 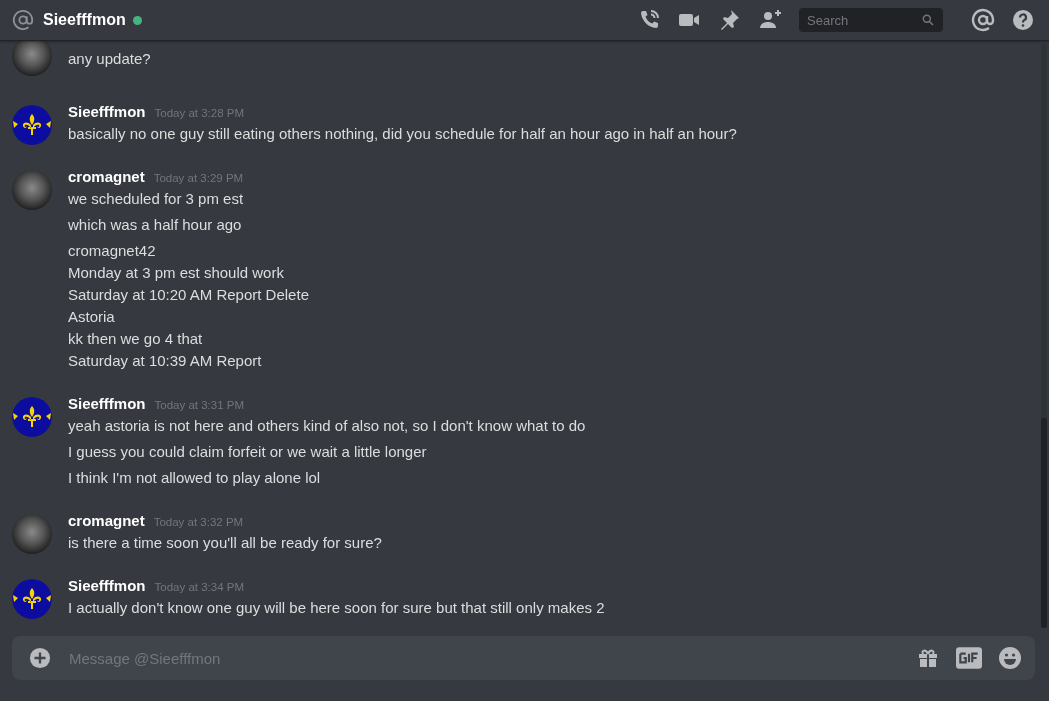 What do you see at coordinates (136, 339) in the screenshot?
I see `message-text: kk then we go 4 that` at bounding box center [136, 339].